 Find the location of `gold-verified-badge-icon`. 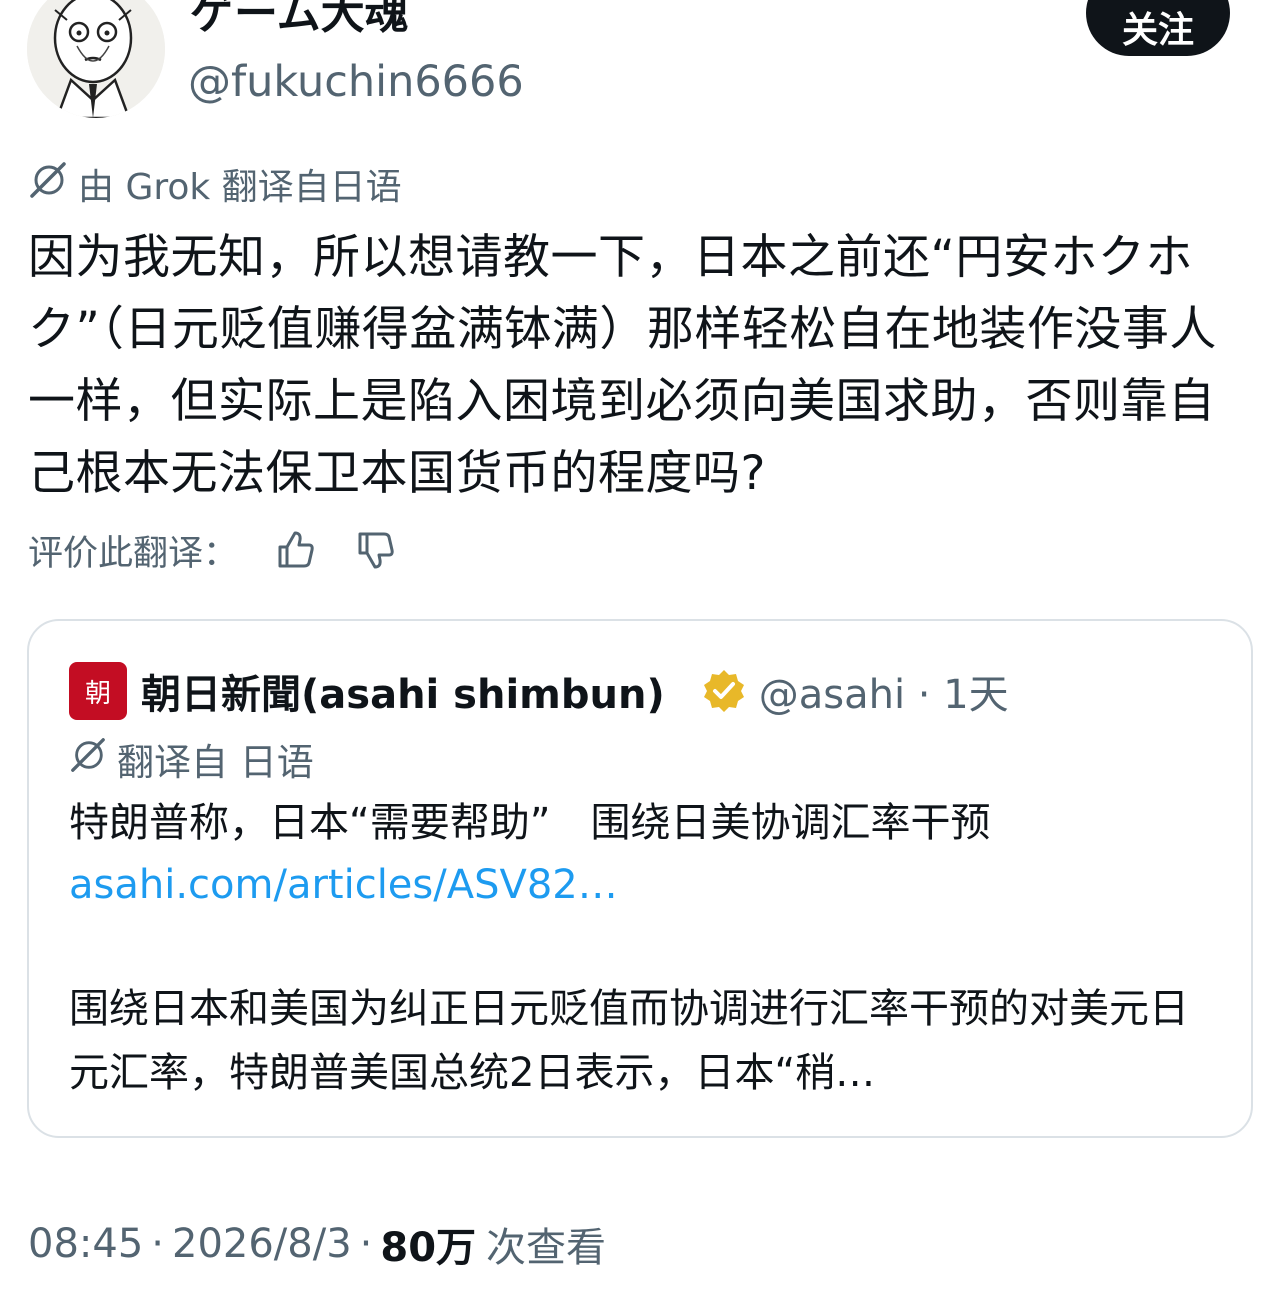

gold-verified-badge-icon is located at coordinates (724, 691).